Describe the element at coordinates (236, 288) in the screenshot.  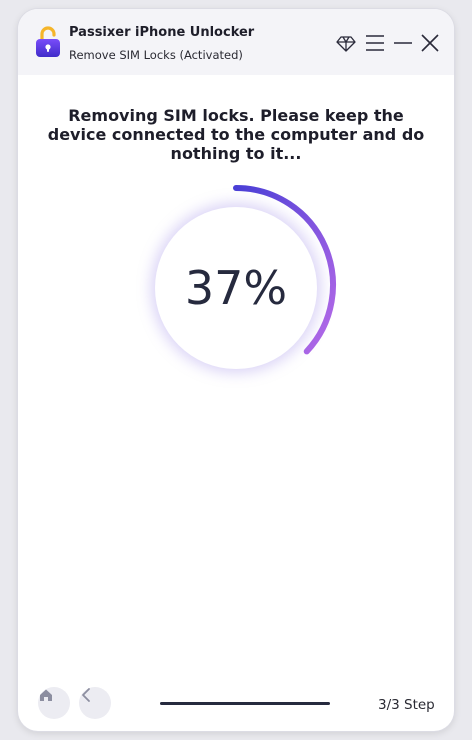
I see `progress-percent: 37%` at that location.